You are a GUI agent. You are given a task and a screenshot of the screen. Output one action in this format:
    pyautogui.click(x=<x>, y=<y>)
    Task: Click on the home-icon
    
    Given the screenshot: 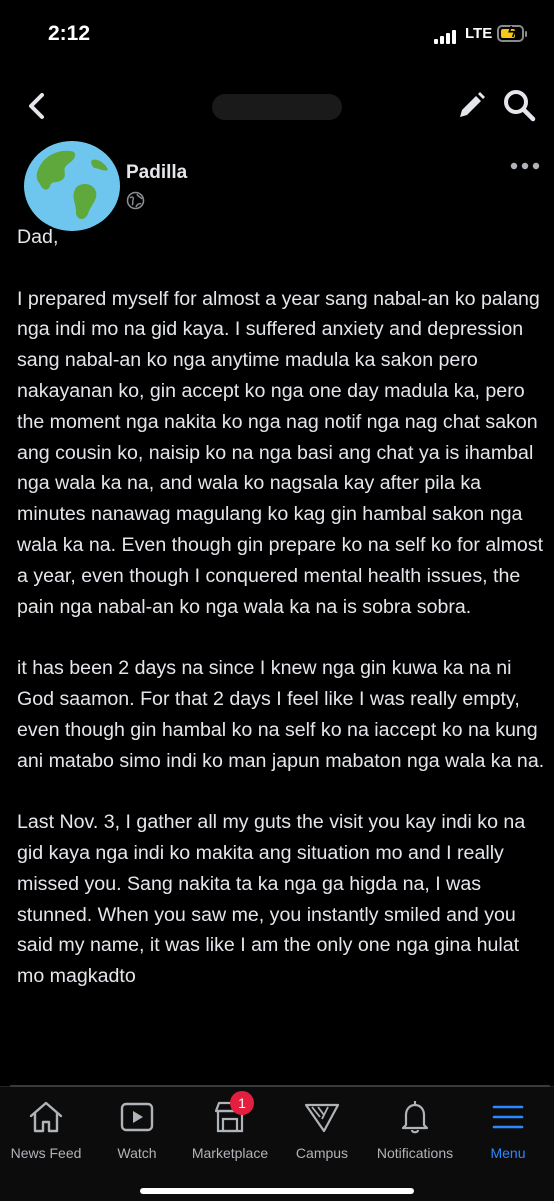 What is the action you would take?
    pyautogui.click(x=46, y=1117)
    